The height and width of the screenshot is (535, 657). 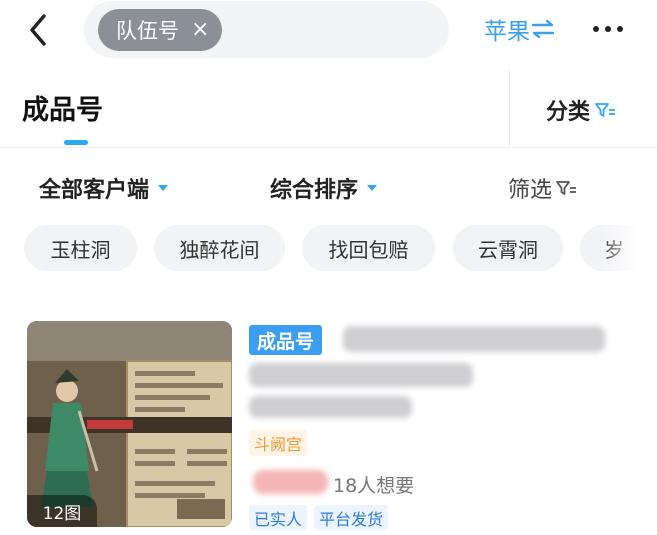 I want to click on wants-count: 18人想要, so click(x=374, y=486).